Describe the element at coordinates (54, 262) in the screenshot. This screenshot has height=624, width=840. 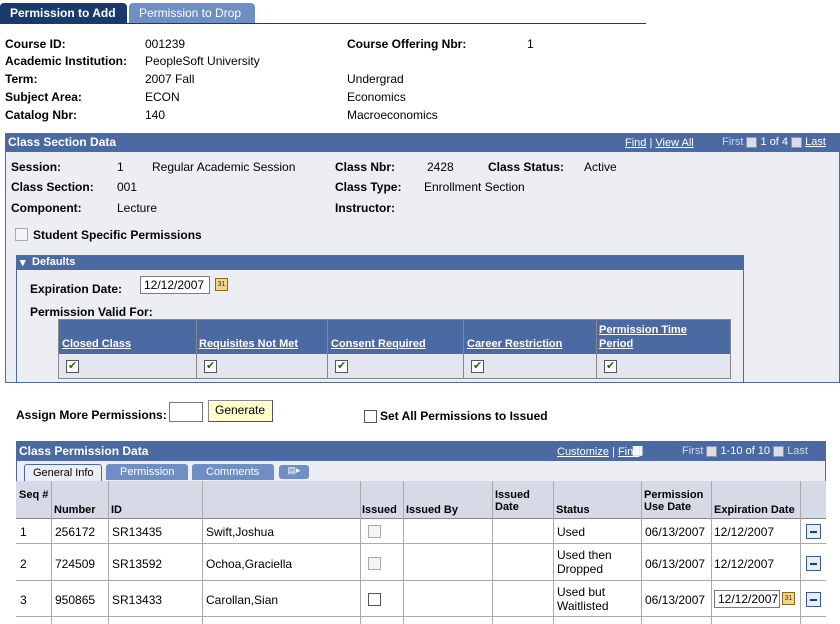
I see `defaults-title: Defaults` at that location.